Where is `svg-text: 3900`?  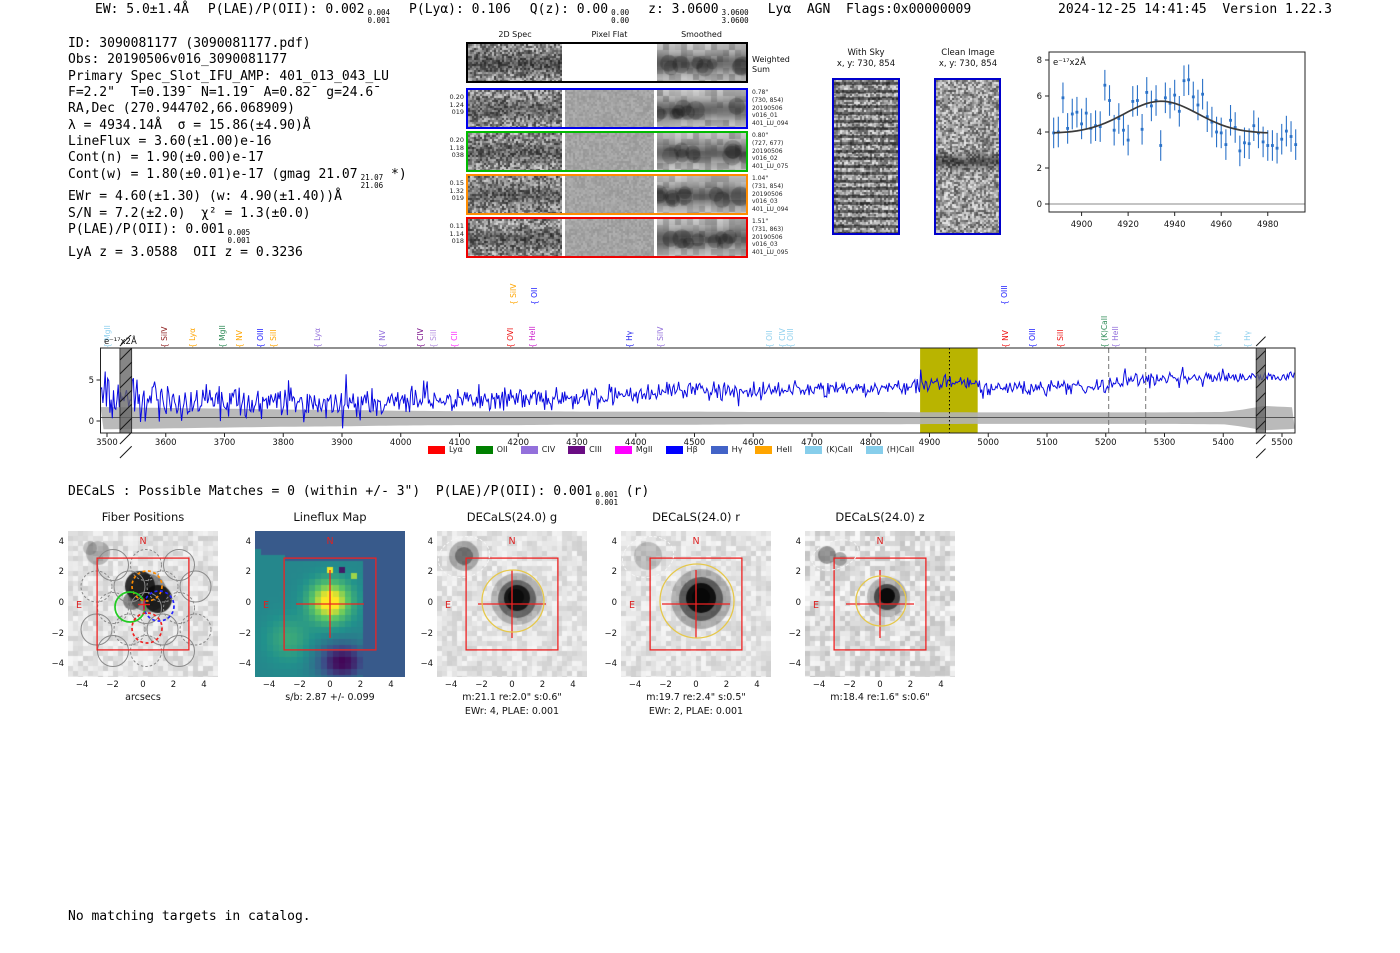 svg-text: 3900 is located at coordinates (342, 443).